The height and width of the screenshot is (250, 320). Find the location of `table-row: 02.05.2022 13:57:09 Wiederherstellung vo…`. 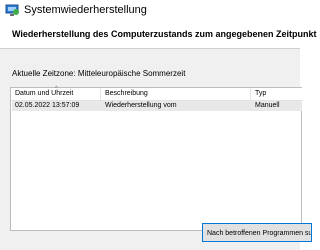

table-row: 02.05.2022 13:57:09 Wiederherstellung vo… is located at coordinates (157, 106).